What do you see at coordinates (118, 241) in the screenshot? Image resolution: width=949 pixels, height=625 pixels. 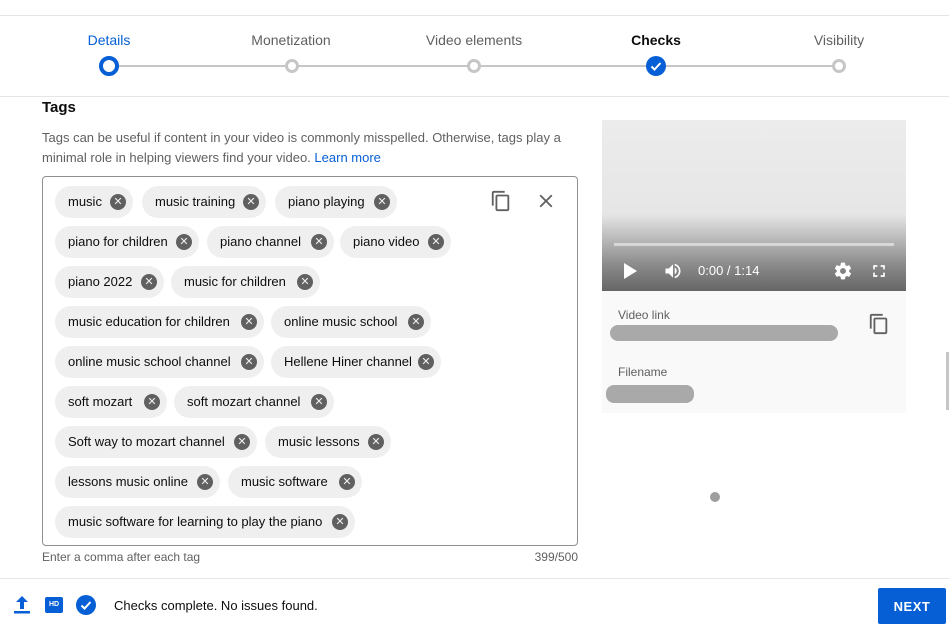 I see `tag-chip-label: piano for children` at bounding box center [118, 241].